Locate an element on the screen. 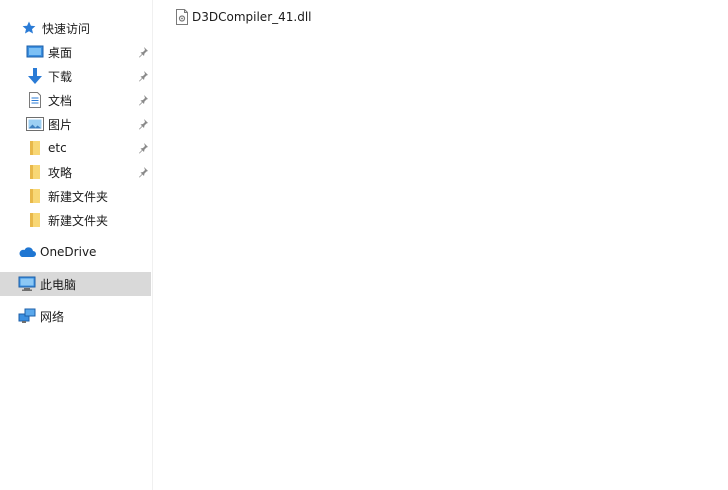  sidebar-item-label: 此电脑 is located at coordinates (58, 284).